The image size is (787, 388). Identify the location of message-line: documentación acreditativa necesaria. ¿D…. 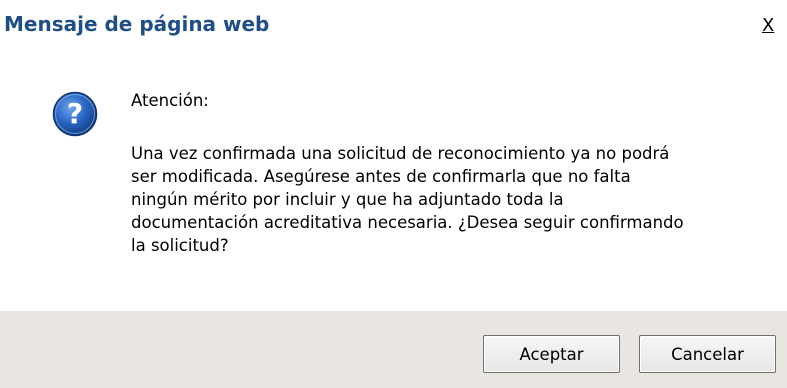
(407, 222).